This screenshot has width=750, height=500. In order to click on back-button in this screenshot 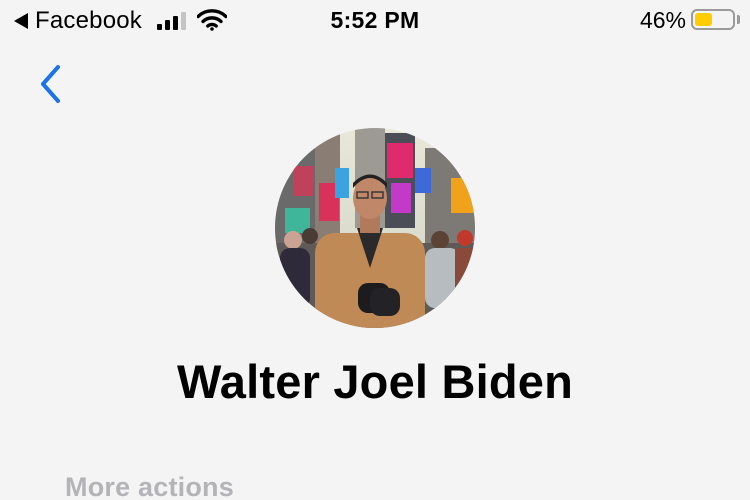, I will do `click(50, 84)`.